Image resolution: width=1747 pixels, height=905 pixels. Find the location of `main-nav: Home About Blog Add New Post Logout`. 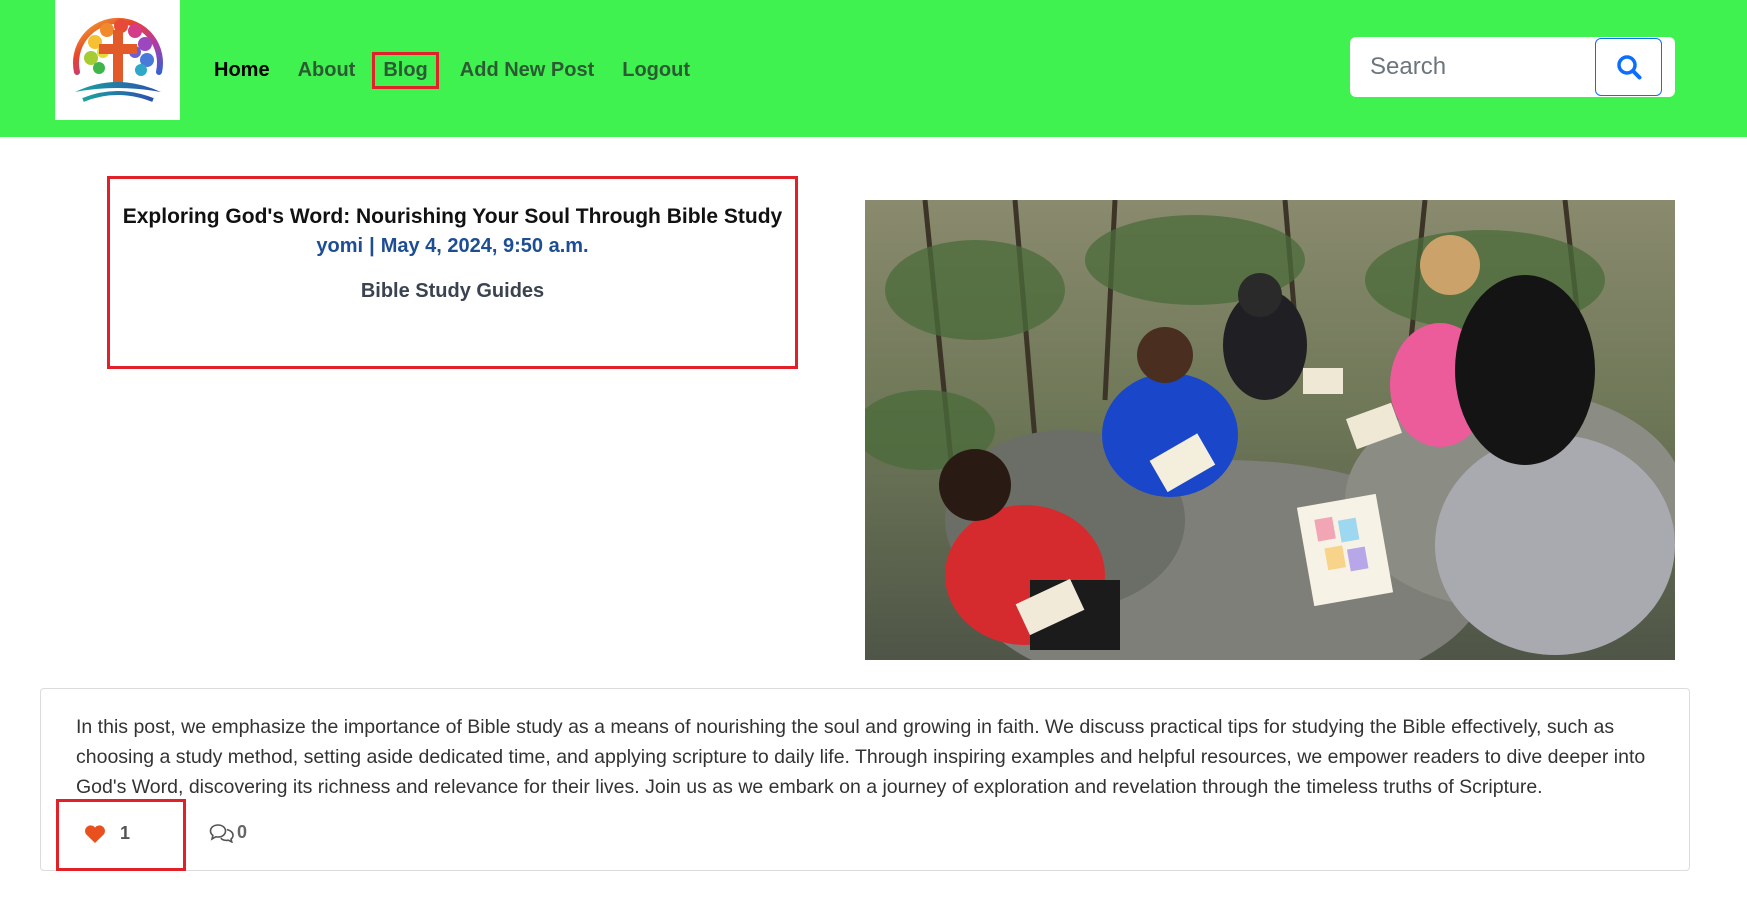

main-nav: Home About Blog Add New Post Logout is located at coordinates (462, 70).